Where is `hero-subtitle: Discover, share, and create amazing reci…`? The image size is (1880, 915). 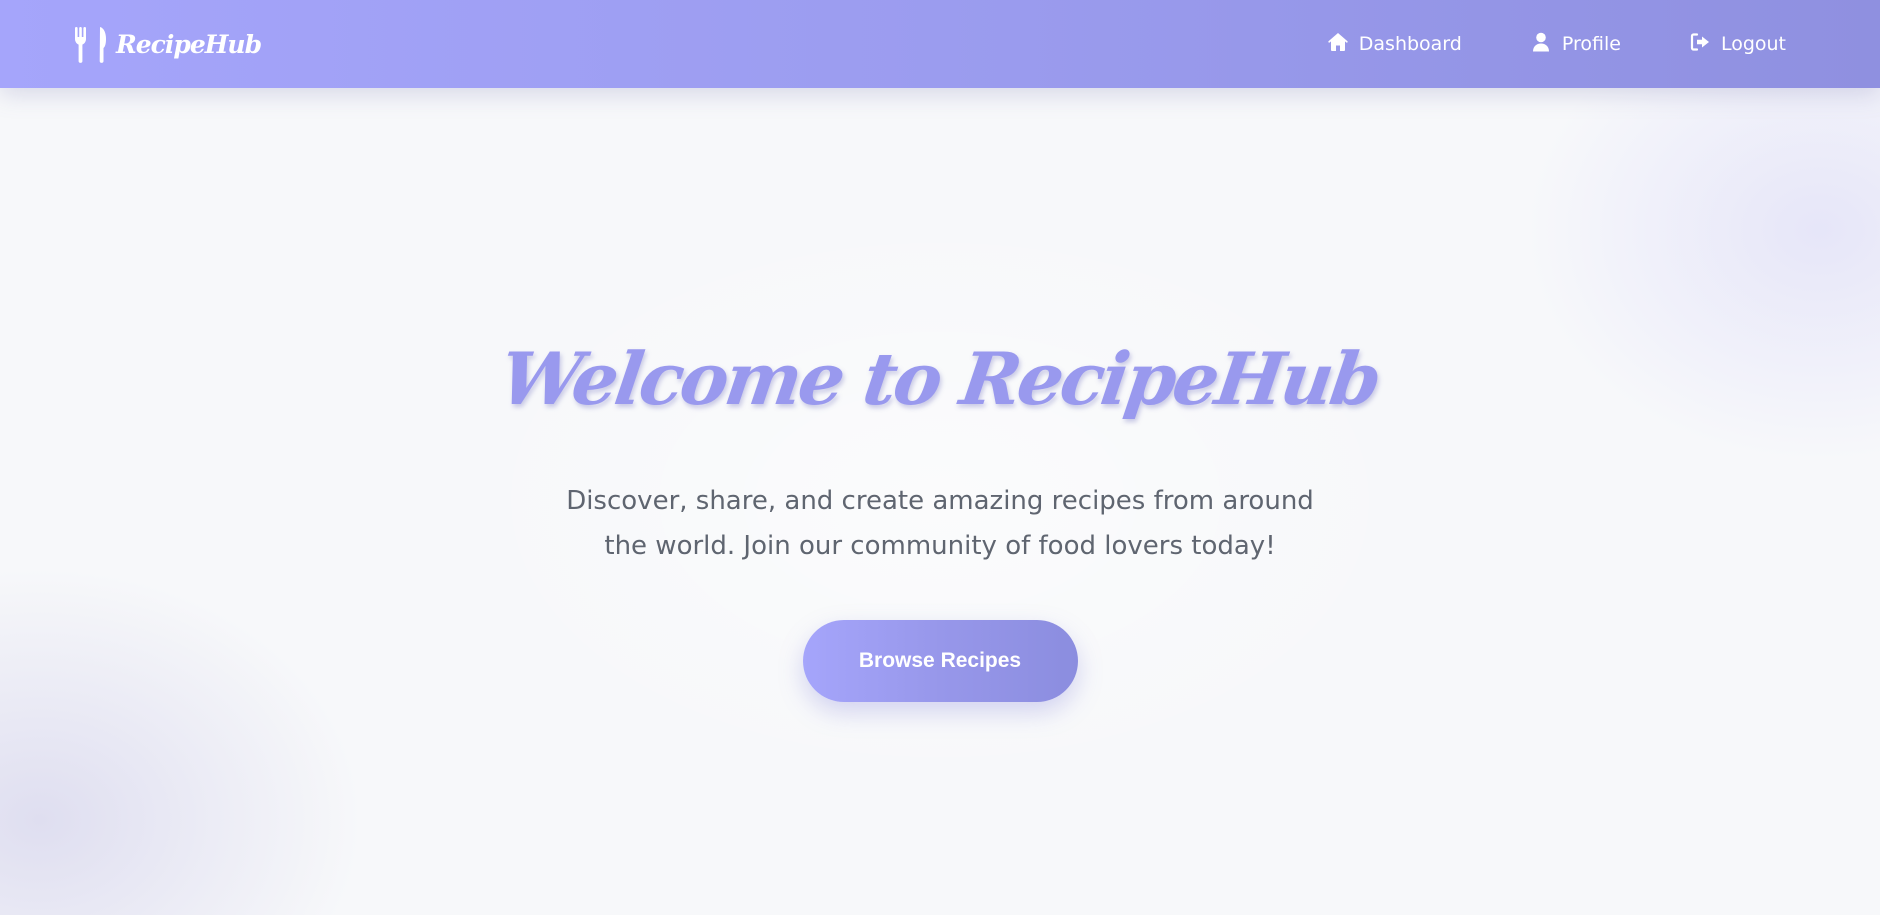 hero-subtitle: Discover, share, and create amazing reci… is located at coordinates (940, 523).